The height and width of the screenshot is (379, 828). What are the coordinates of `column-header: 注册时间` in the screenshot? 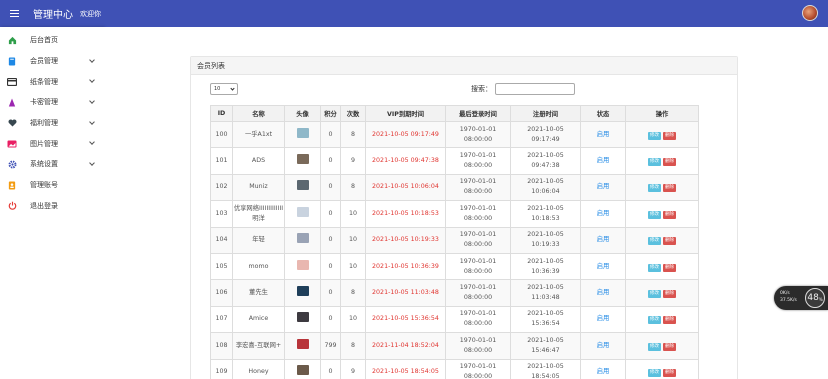 It's located at (545, 113).